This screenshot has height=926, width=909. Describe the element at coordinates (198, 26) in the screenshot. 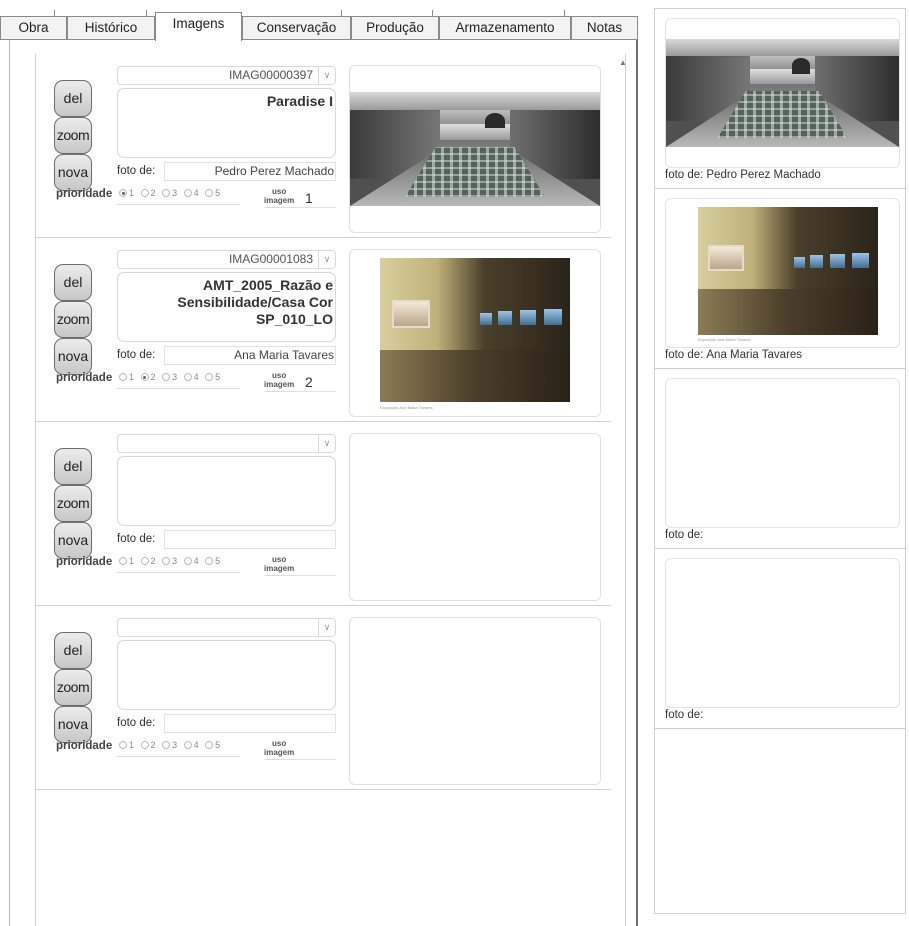

I see `tab-imagens: Imagens` at that location.